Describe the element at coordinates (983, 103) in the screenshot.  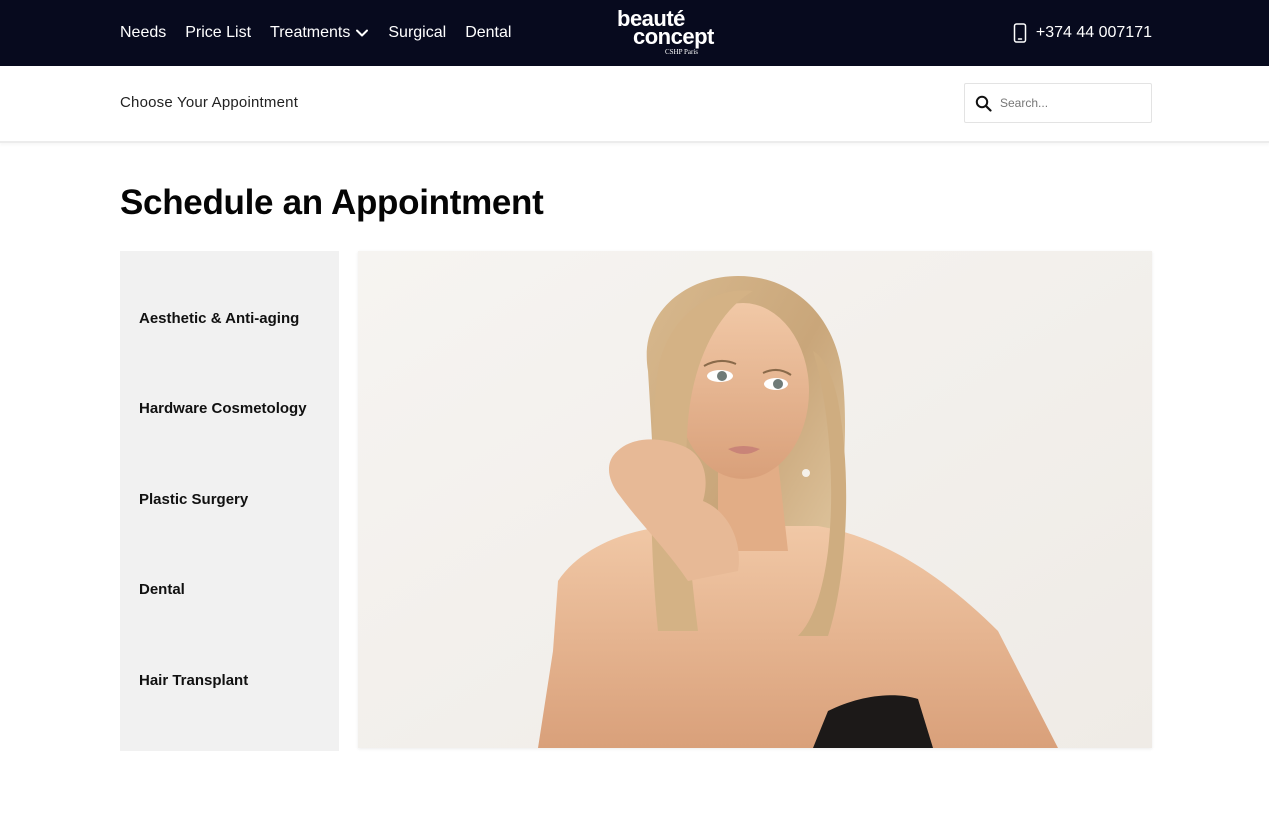
I see `search-icon` at that location.